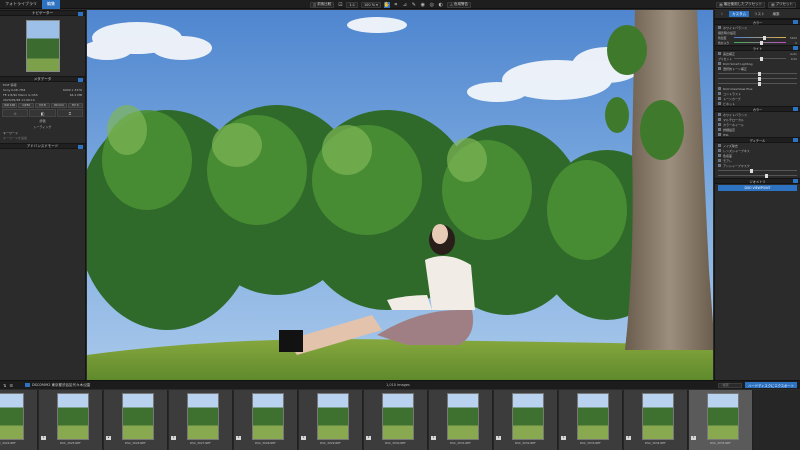 The width and height of the screenshot is (800, 450). Describe the element at coordinates (757, 165) in the screenshot. I see `detail-item: アンシャープマスク` at that location.